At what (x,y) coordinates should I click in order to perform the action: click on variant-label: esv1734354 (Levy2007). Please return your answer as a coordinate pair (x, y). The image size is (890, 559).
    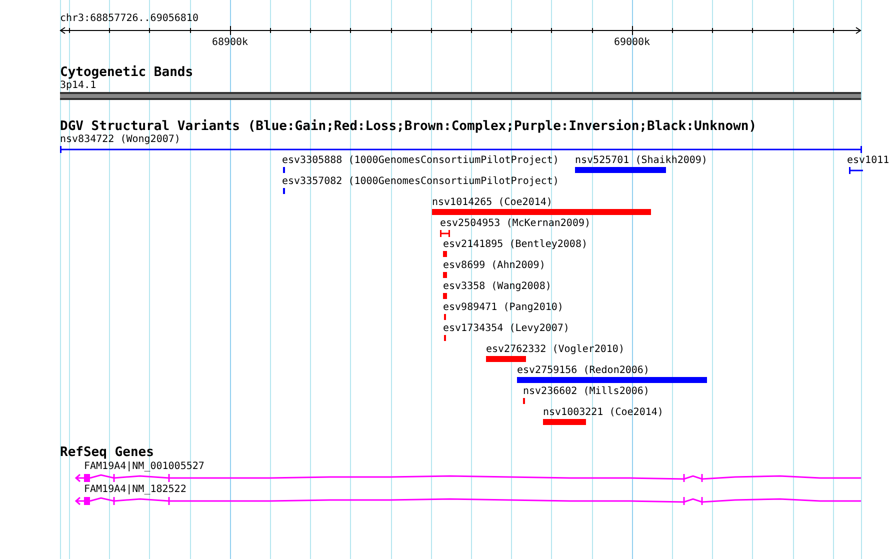
    Looking at the image, I should click on (506, 329).